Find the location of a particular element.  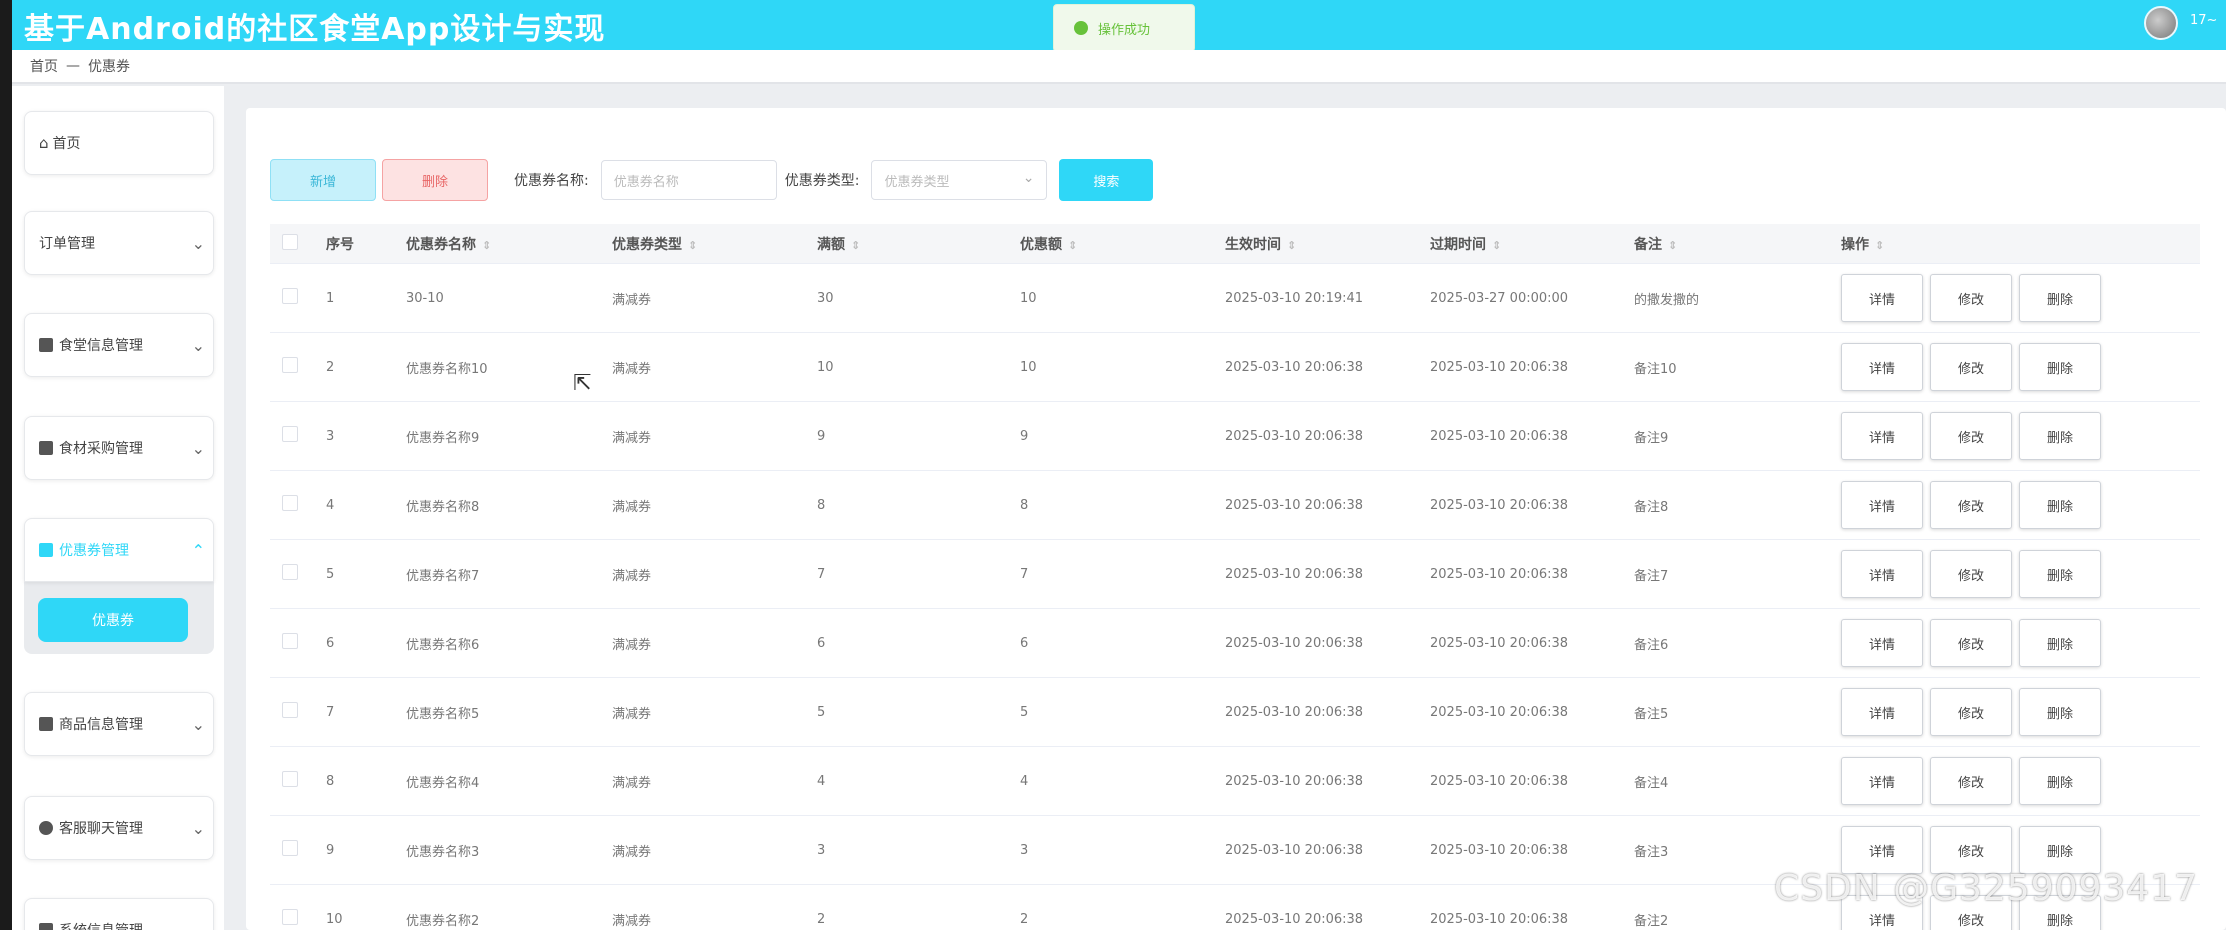

avatar is located at coordinates (2161, 23).